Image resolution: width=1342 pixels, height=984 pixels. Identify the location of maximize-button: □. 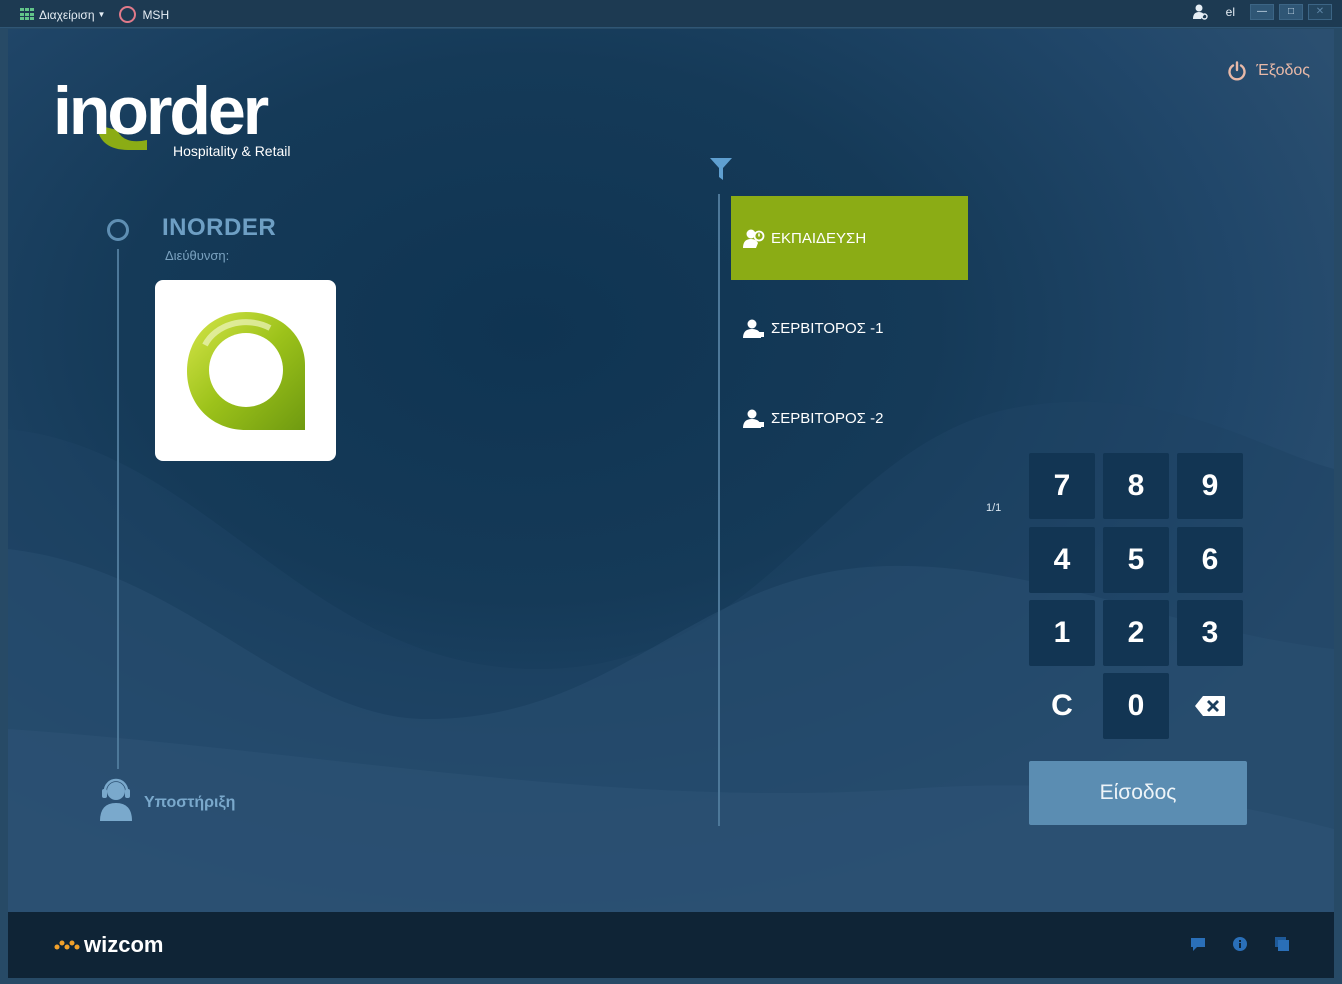
(1291, 12).